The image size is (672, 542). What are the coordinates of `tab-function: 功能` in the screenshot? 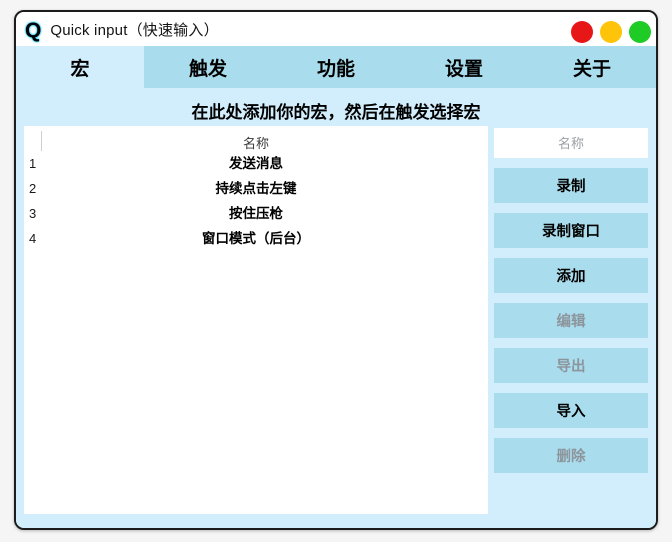 It's located at (336, 67).